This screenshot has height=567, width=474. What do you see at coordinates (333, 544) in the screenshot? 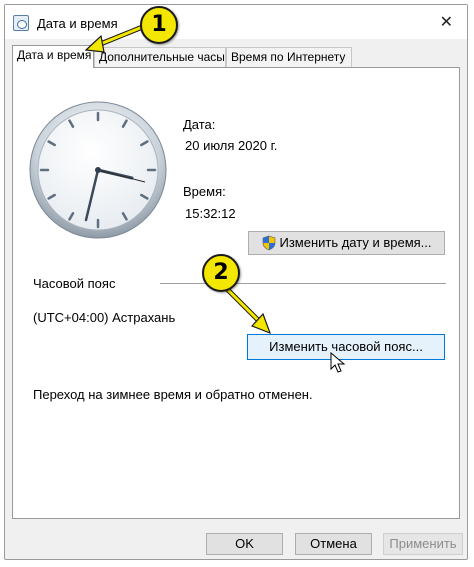
I see `cancel-button: Отмена` at bounding box center [333, 544].